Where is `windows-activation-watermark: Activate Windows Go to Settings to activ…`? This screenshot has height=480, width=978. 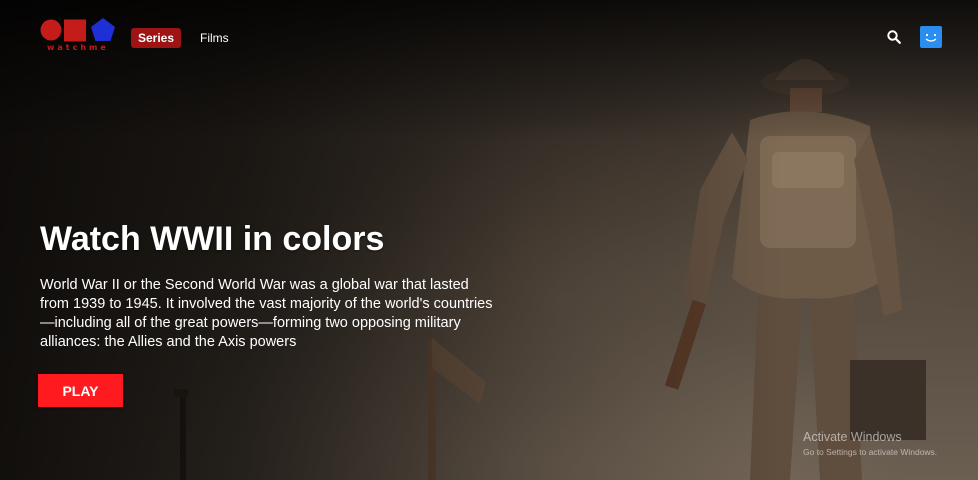 windows-activation-watermark: Activate Windows Go to Settings to activ… is located at coordinates (870, 444).